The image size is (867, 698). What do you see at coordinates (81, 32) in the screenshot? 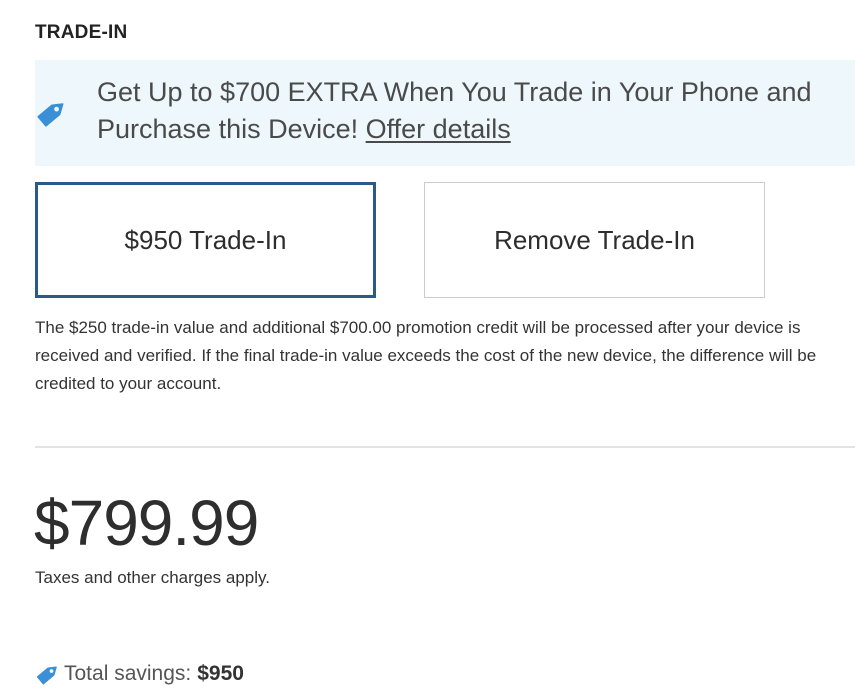
I see `section-title: TRADE-IN` at bounding box center [81, 32].